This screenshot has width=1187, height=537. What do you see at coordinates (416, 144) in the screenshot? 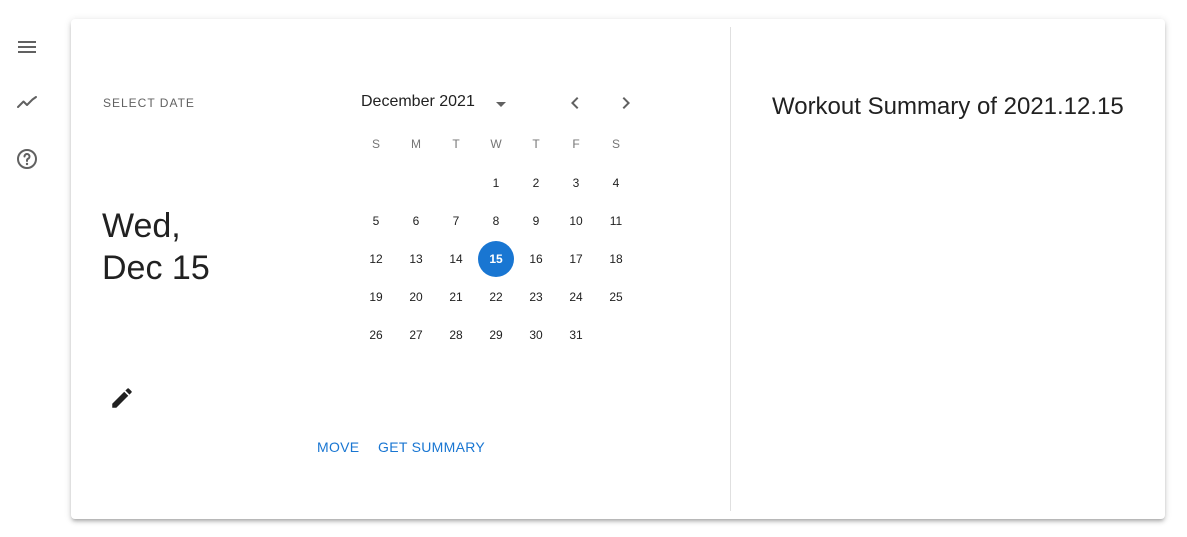
I see `weekday-label: M` at bounding box center [416, 144].